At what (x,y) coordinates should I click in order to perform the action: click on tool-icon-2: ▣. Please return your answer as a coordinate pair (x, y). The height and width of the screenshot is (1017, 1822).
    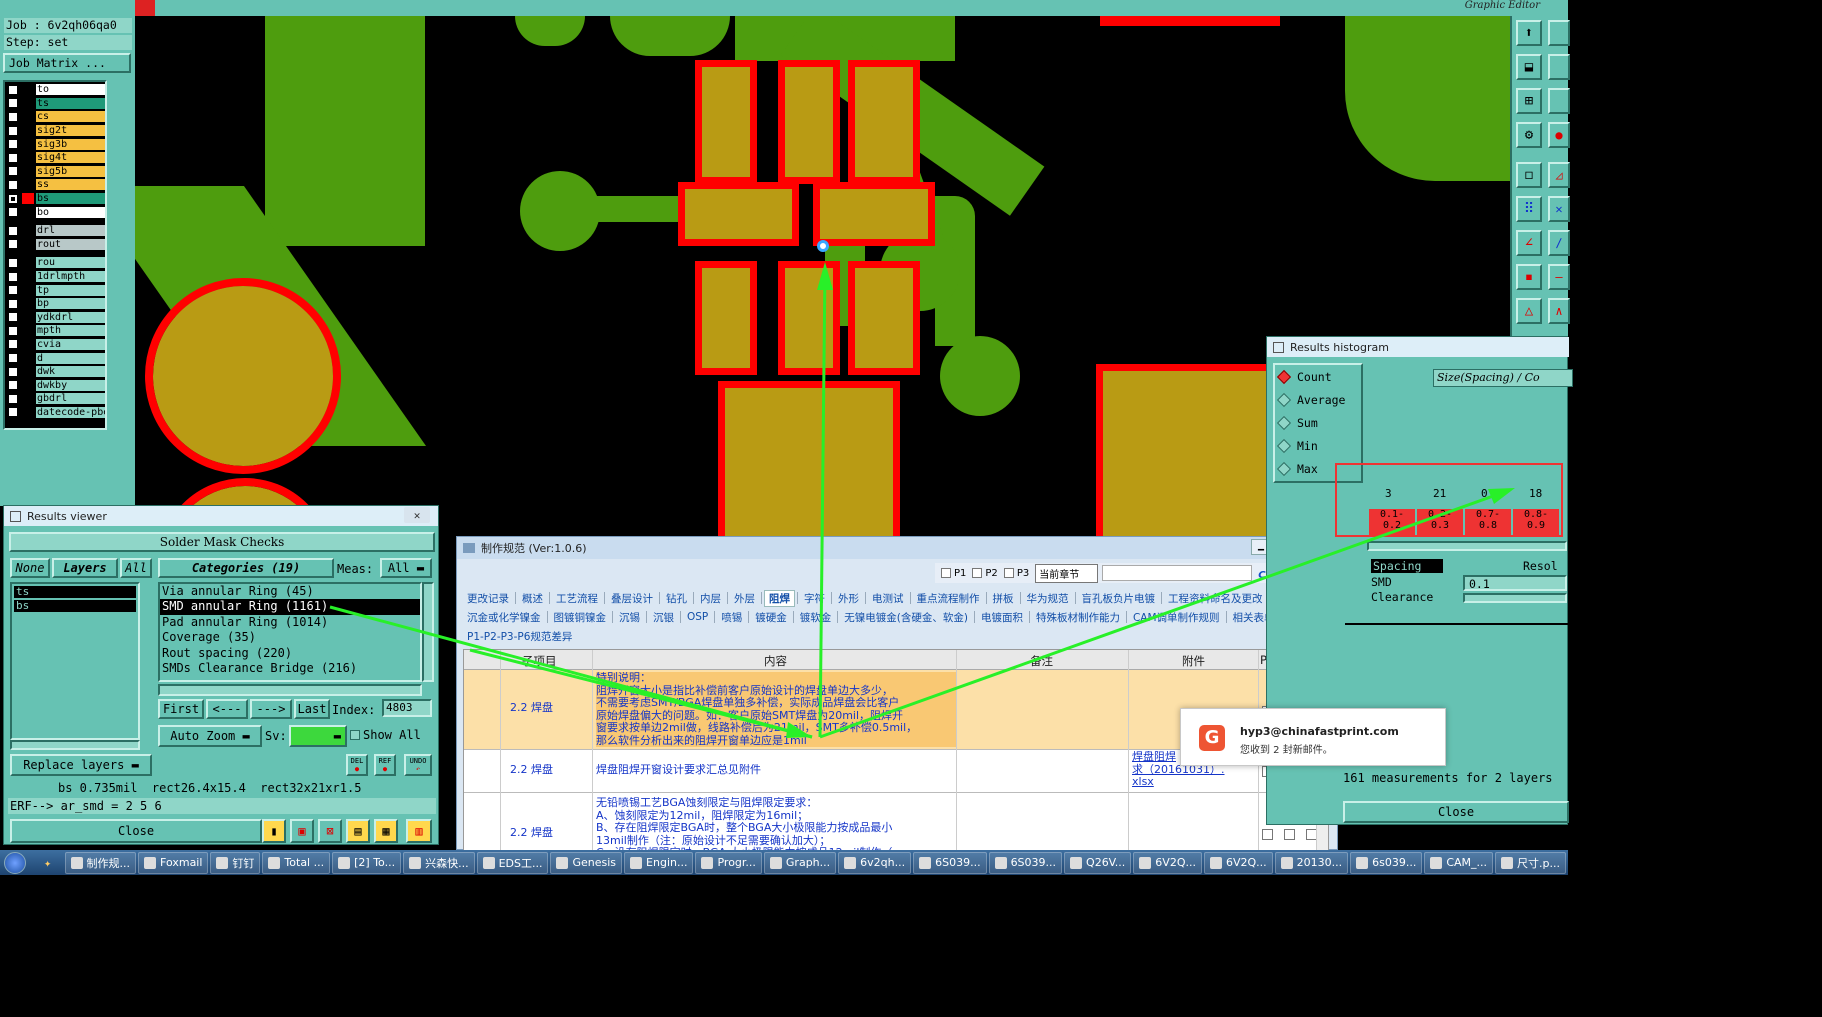
    Looking at the image, I should click on (302, 831).